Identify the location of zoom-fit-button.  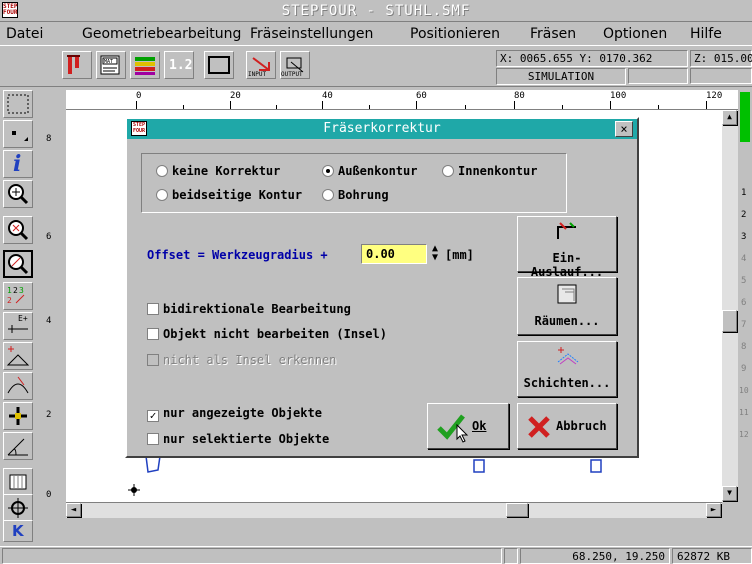
(18, 264).